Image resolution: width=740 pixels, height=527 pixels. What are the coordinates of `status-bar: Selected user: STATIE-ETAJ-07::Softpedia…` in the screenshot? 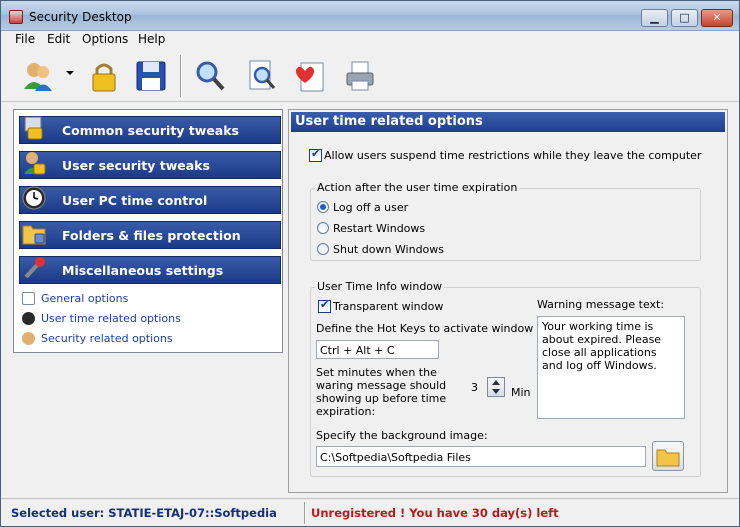 It's located at (370, 512).